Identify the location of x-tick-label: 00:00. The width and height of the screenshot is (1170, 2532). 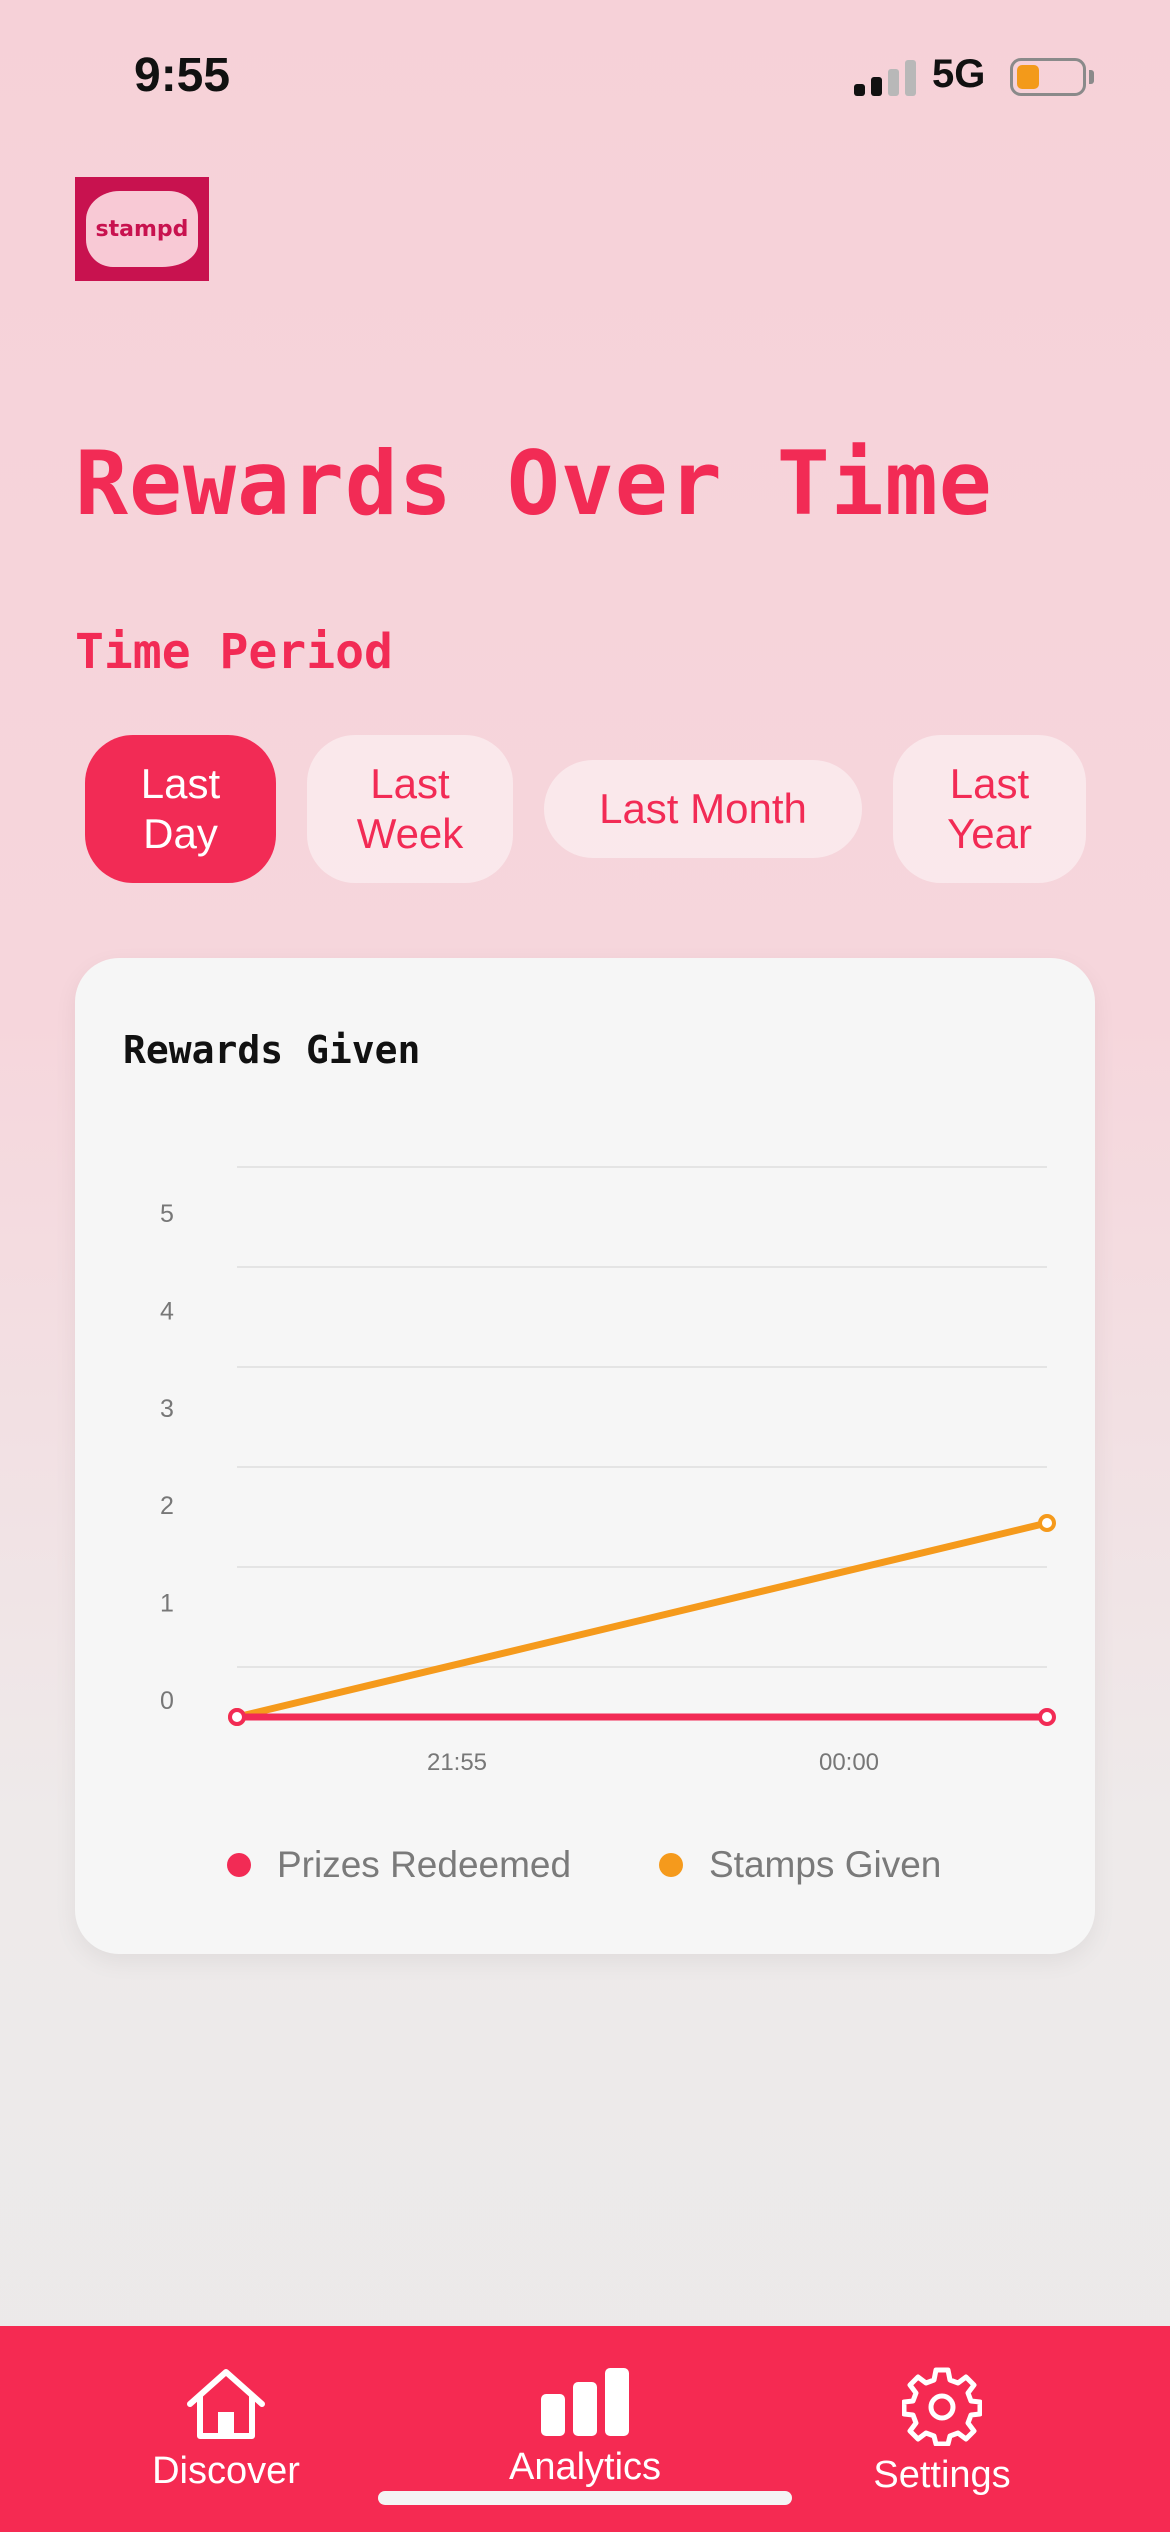
(849, 1762).